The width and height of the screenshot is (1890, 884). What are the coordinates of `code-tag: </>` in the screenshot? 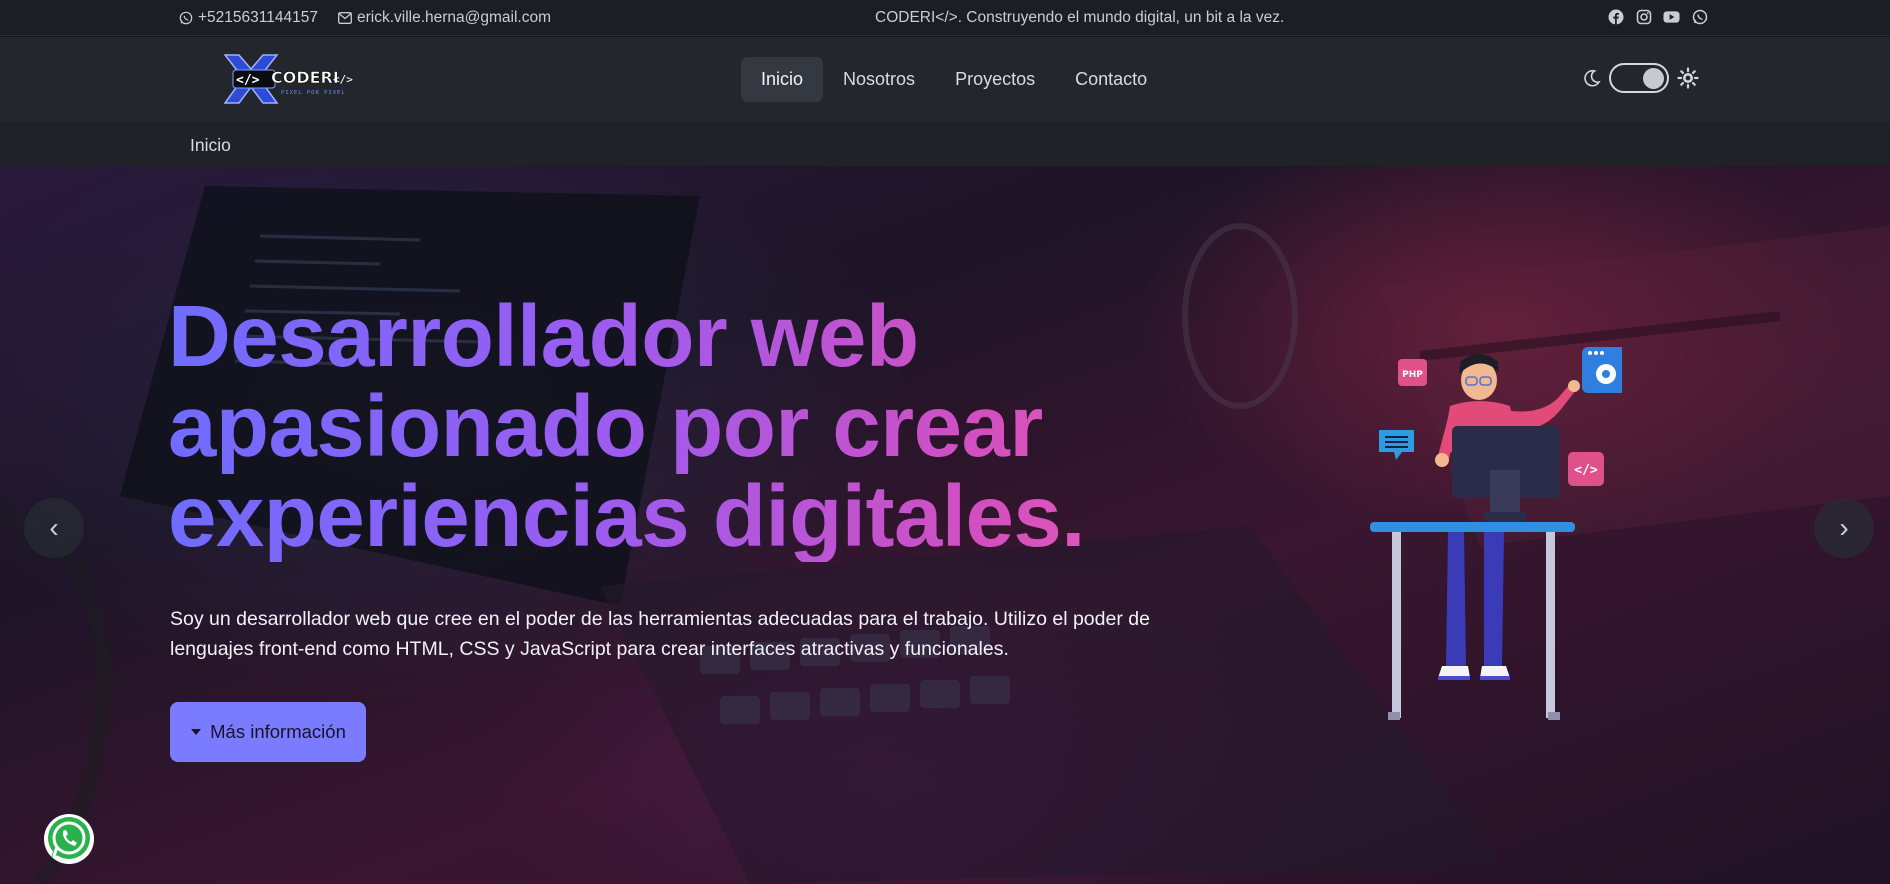 It's located at (1586, 470).